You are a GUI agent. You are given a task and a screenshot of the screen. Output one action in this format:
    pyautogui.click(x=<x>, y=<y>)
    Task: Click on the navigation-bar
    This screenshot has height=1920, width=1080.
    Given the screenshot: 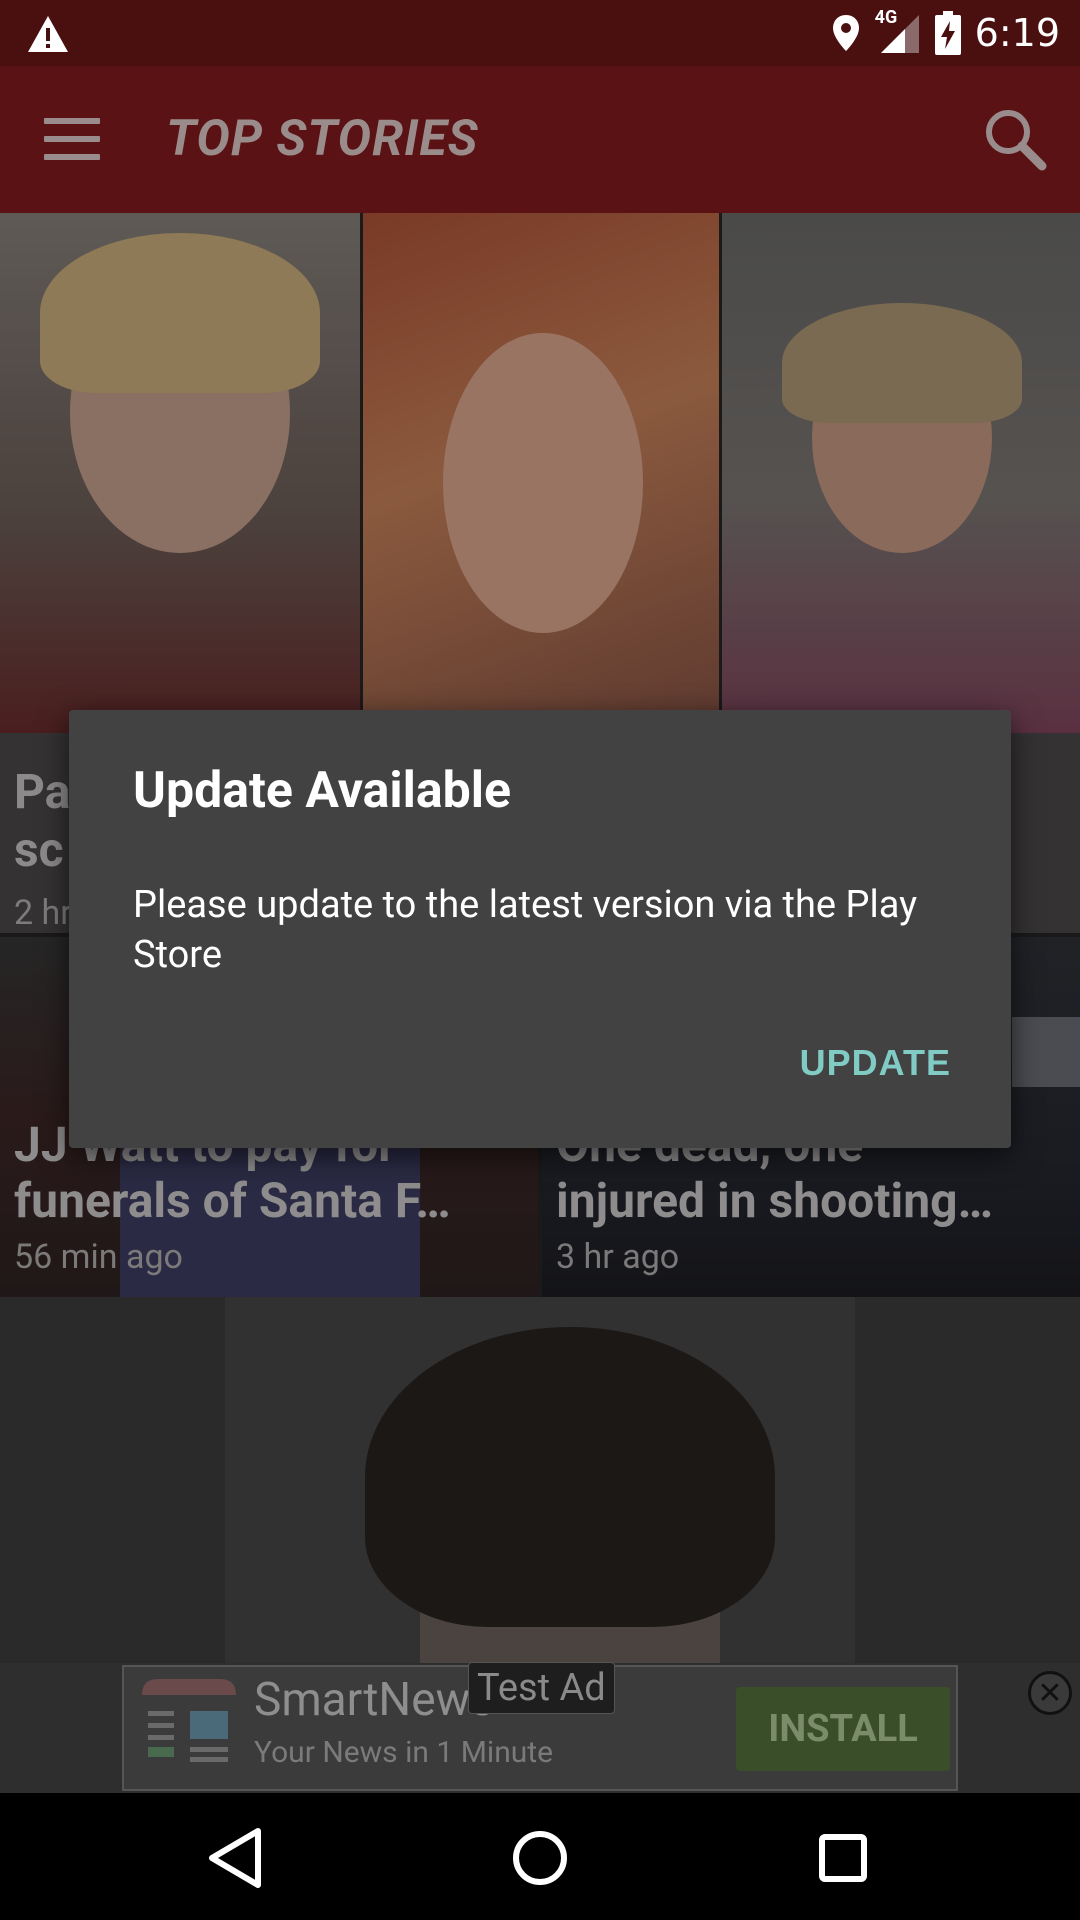 What is the action you would take?
    pyautogui.click(x=540, y=1856)
    